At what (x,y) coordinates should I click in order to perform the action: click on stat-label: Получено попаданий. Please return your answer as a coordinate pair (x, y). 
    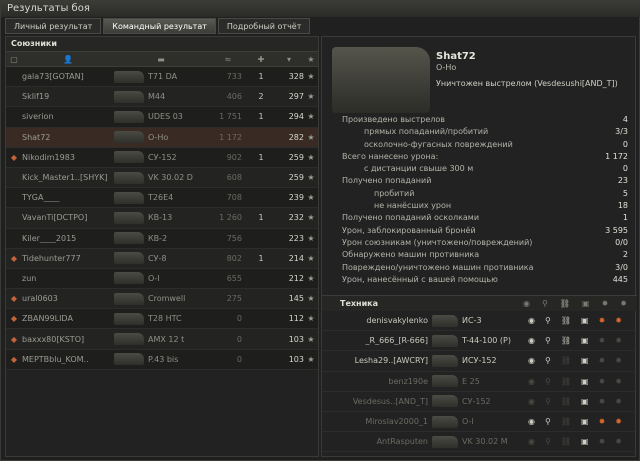
    Looking at the image, I should click on (387, 181).